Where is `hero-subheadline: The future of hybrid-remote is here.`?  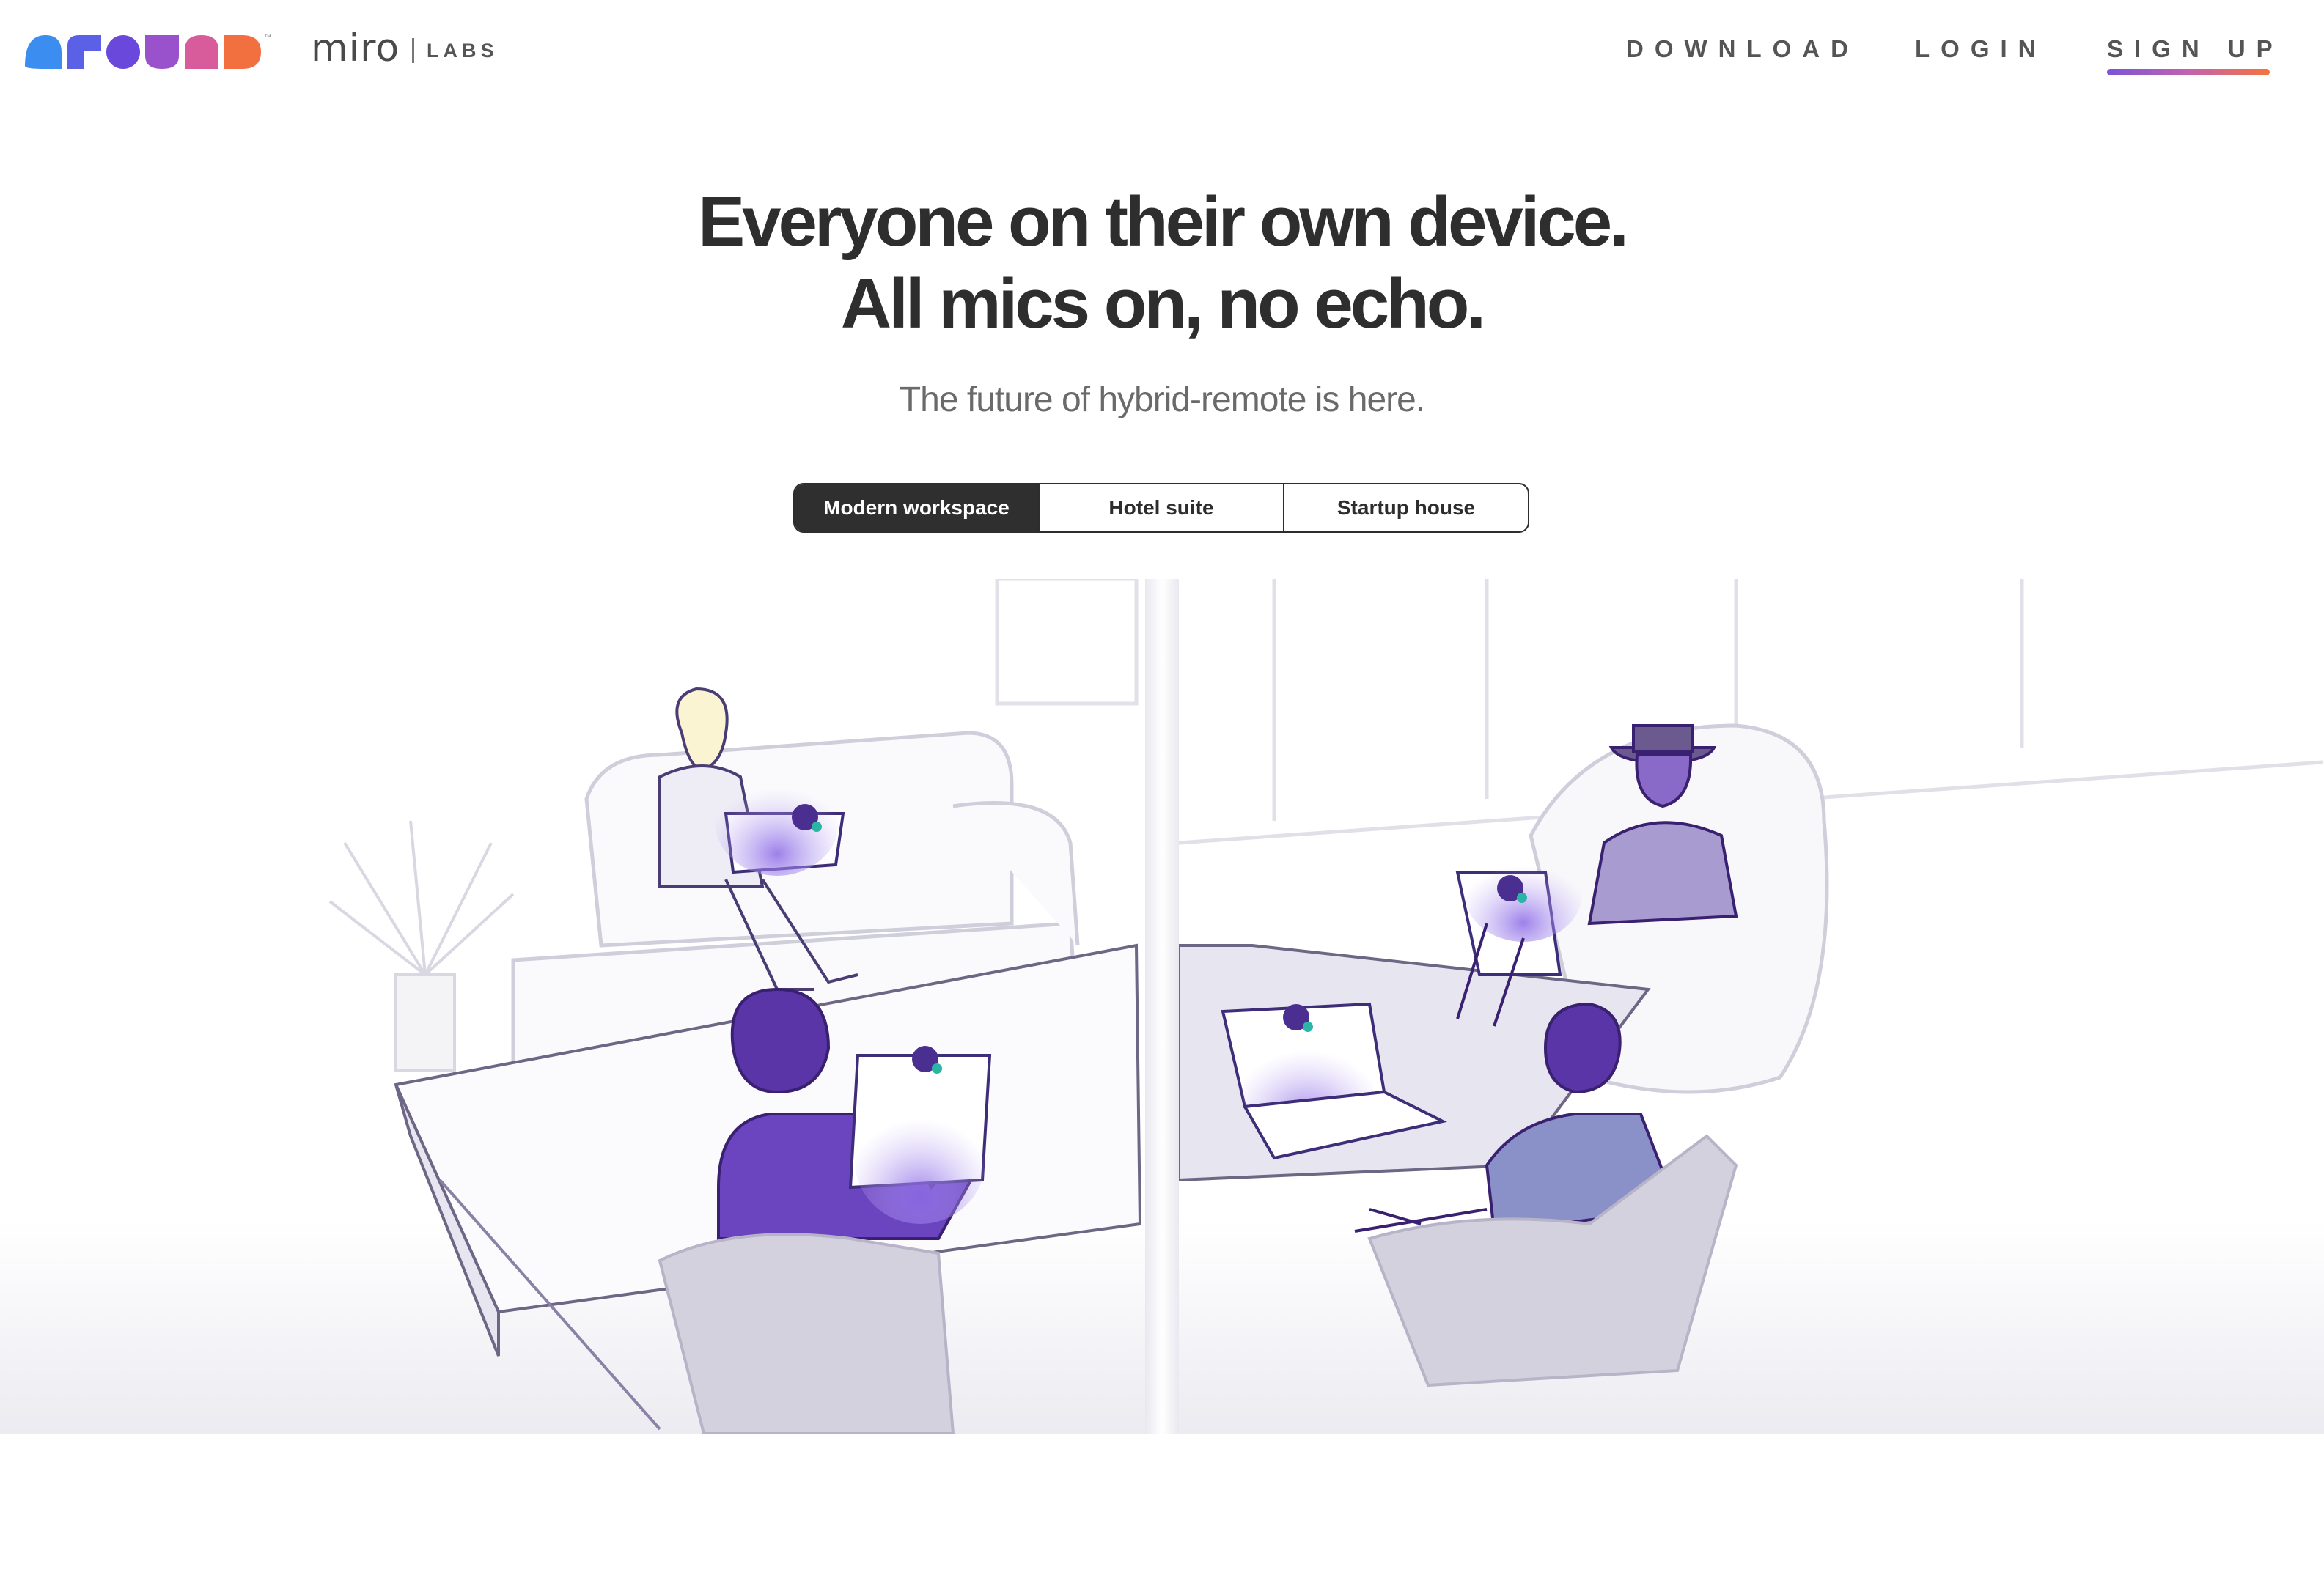 hero-subheadline: The future of hybrid-remote is here. is located at coordinates (1162, 399).